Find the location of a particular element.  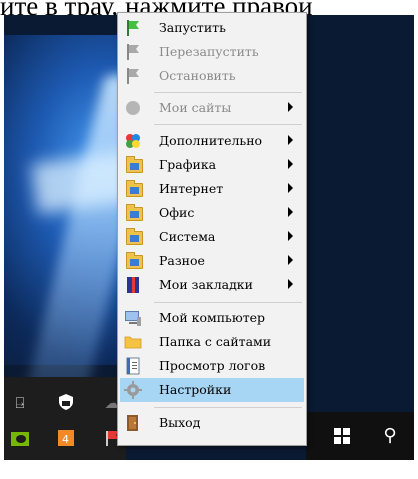

menu-item-label: Выход is located at coordinates (180, 422).